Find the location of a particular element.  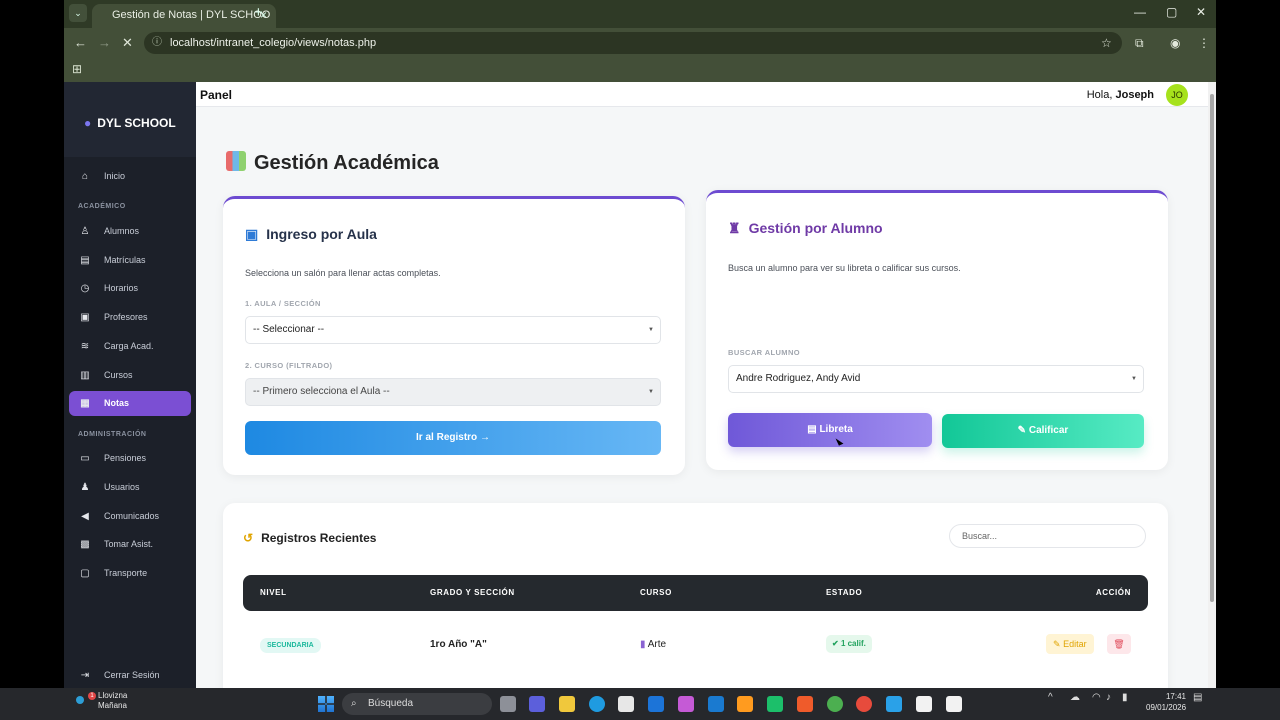

profile-icon: ◉ is located at coordinates (1175, 43).